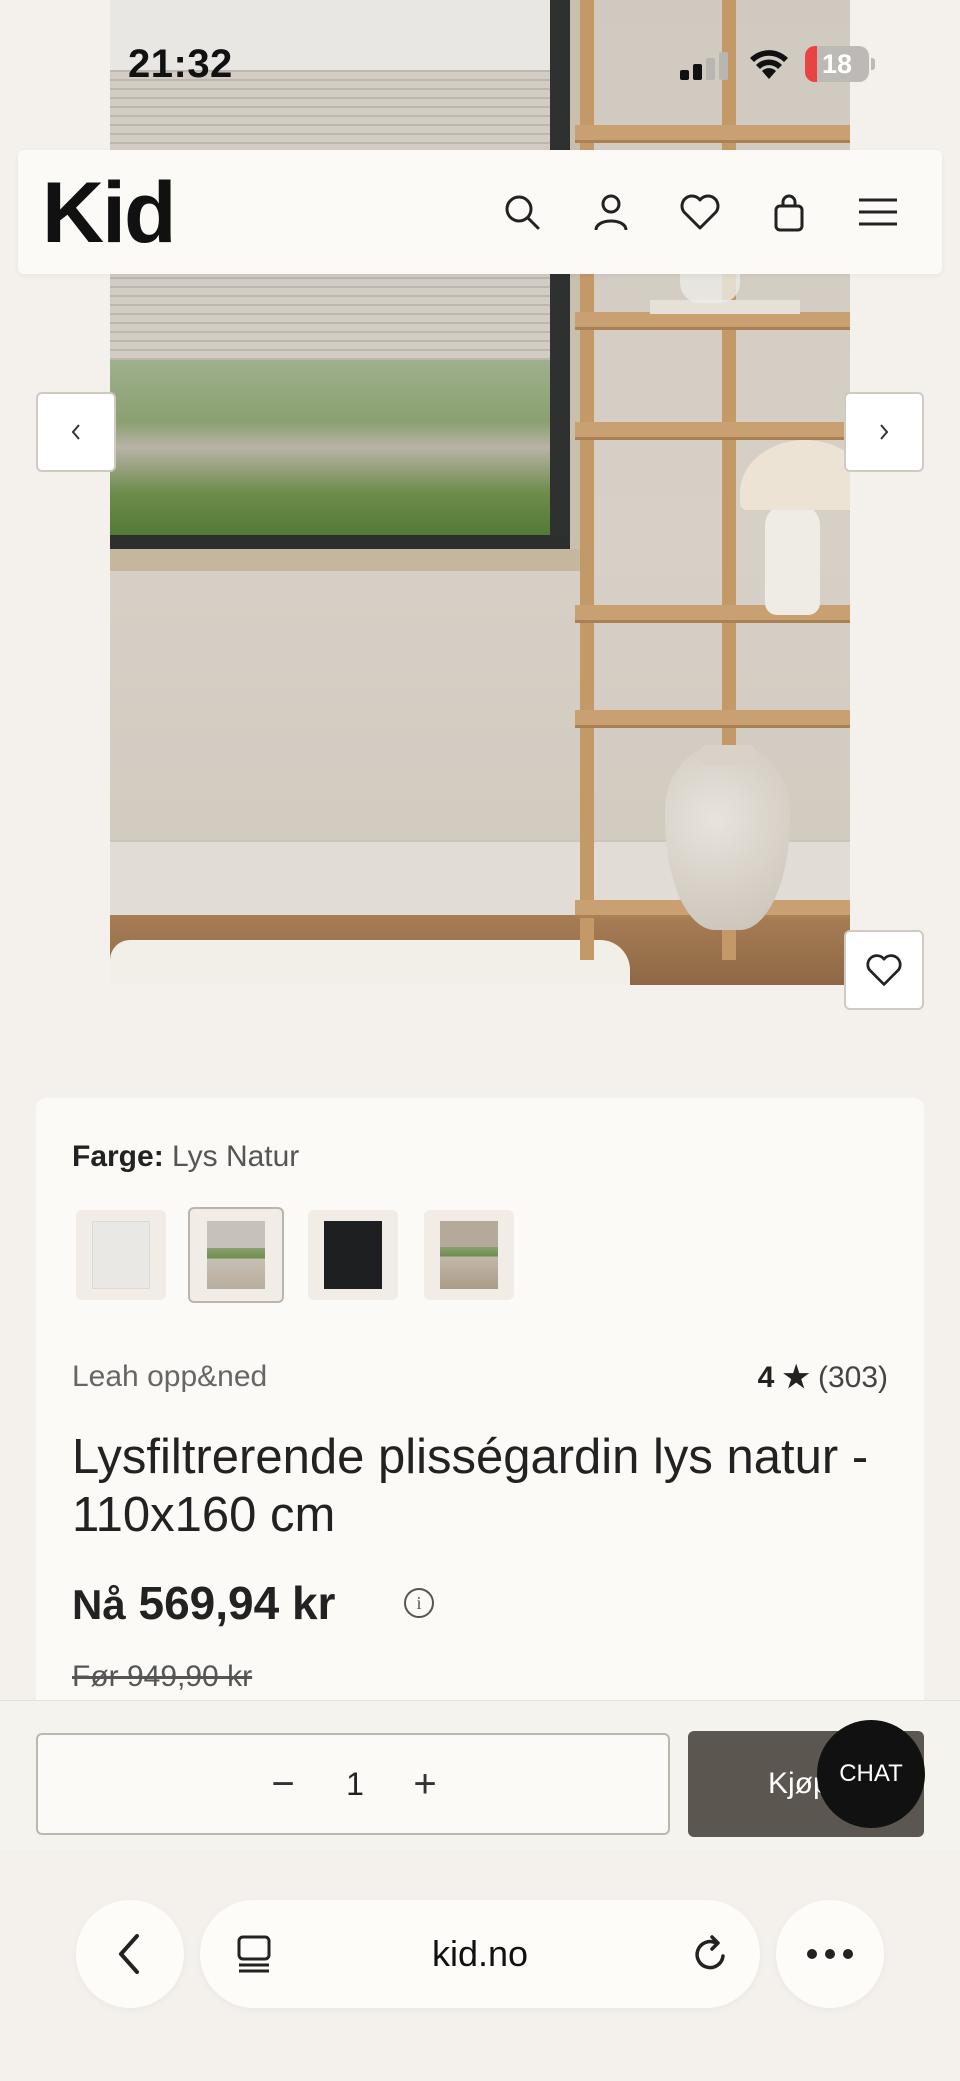 The width and height of the screenshot is (960, 2081). Describe the element at coordinates (611, 212) in the screenshot. I see `account-icon` at that location.